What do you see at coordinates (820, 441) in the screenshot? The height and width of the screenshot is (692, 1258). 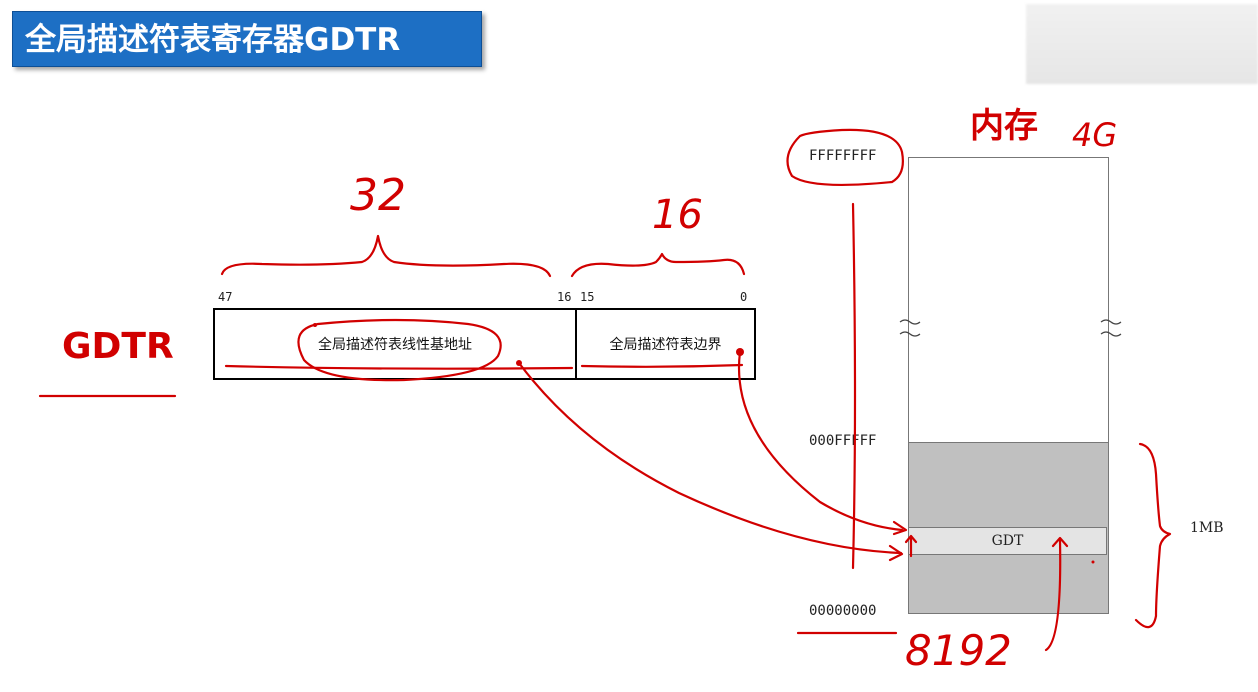 I see `limit-to-gdt-arrow` at bounding box center [820, 441].